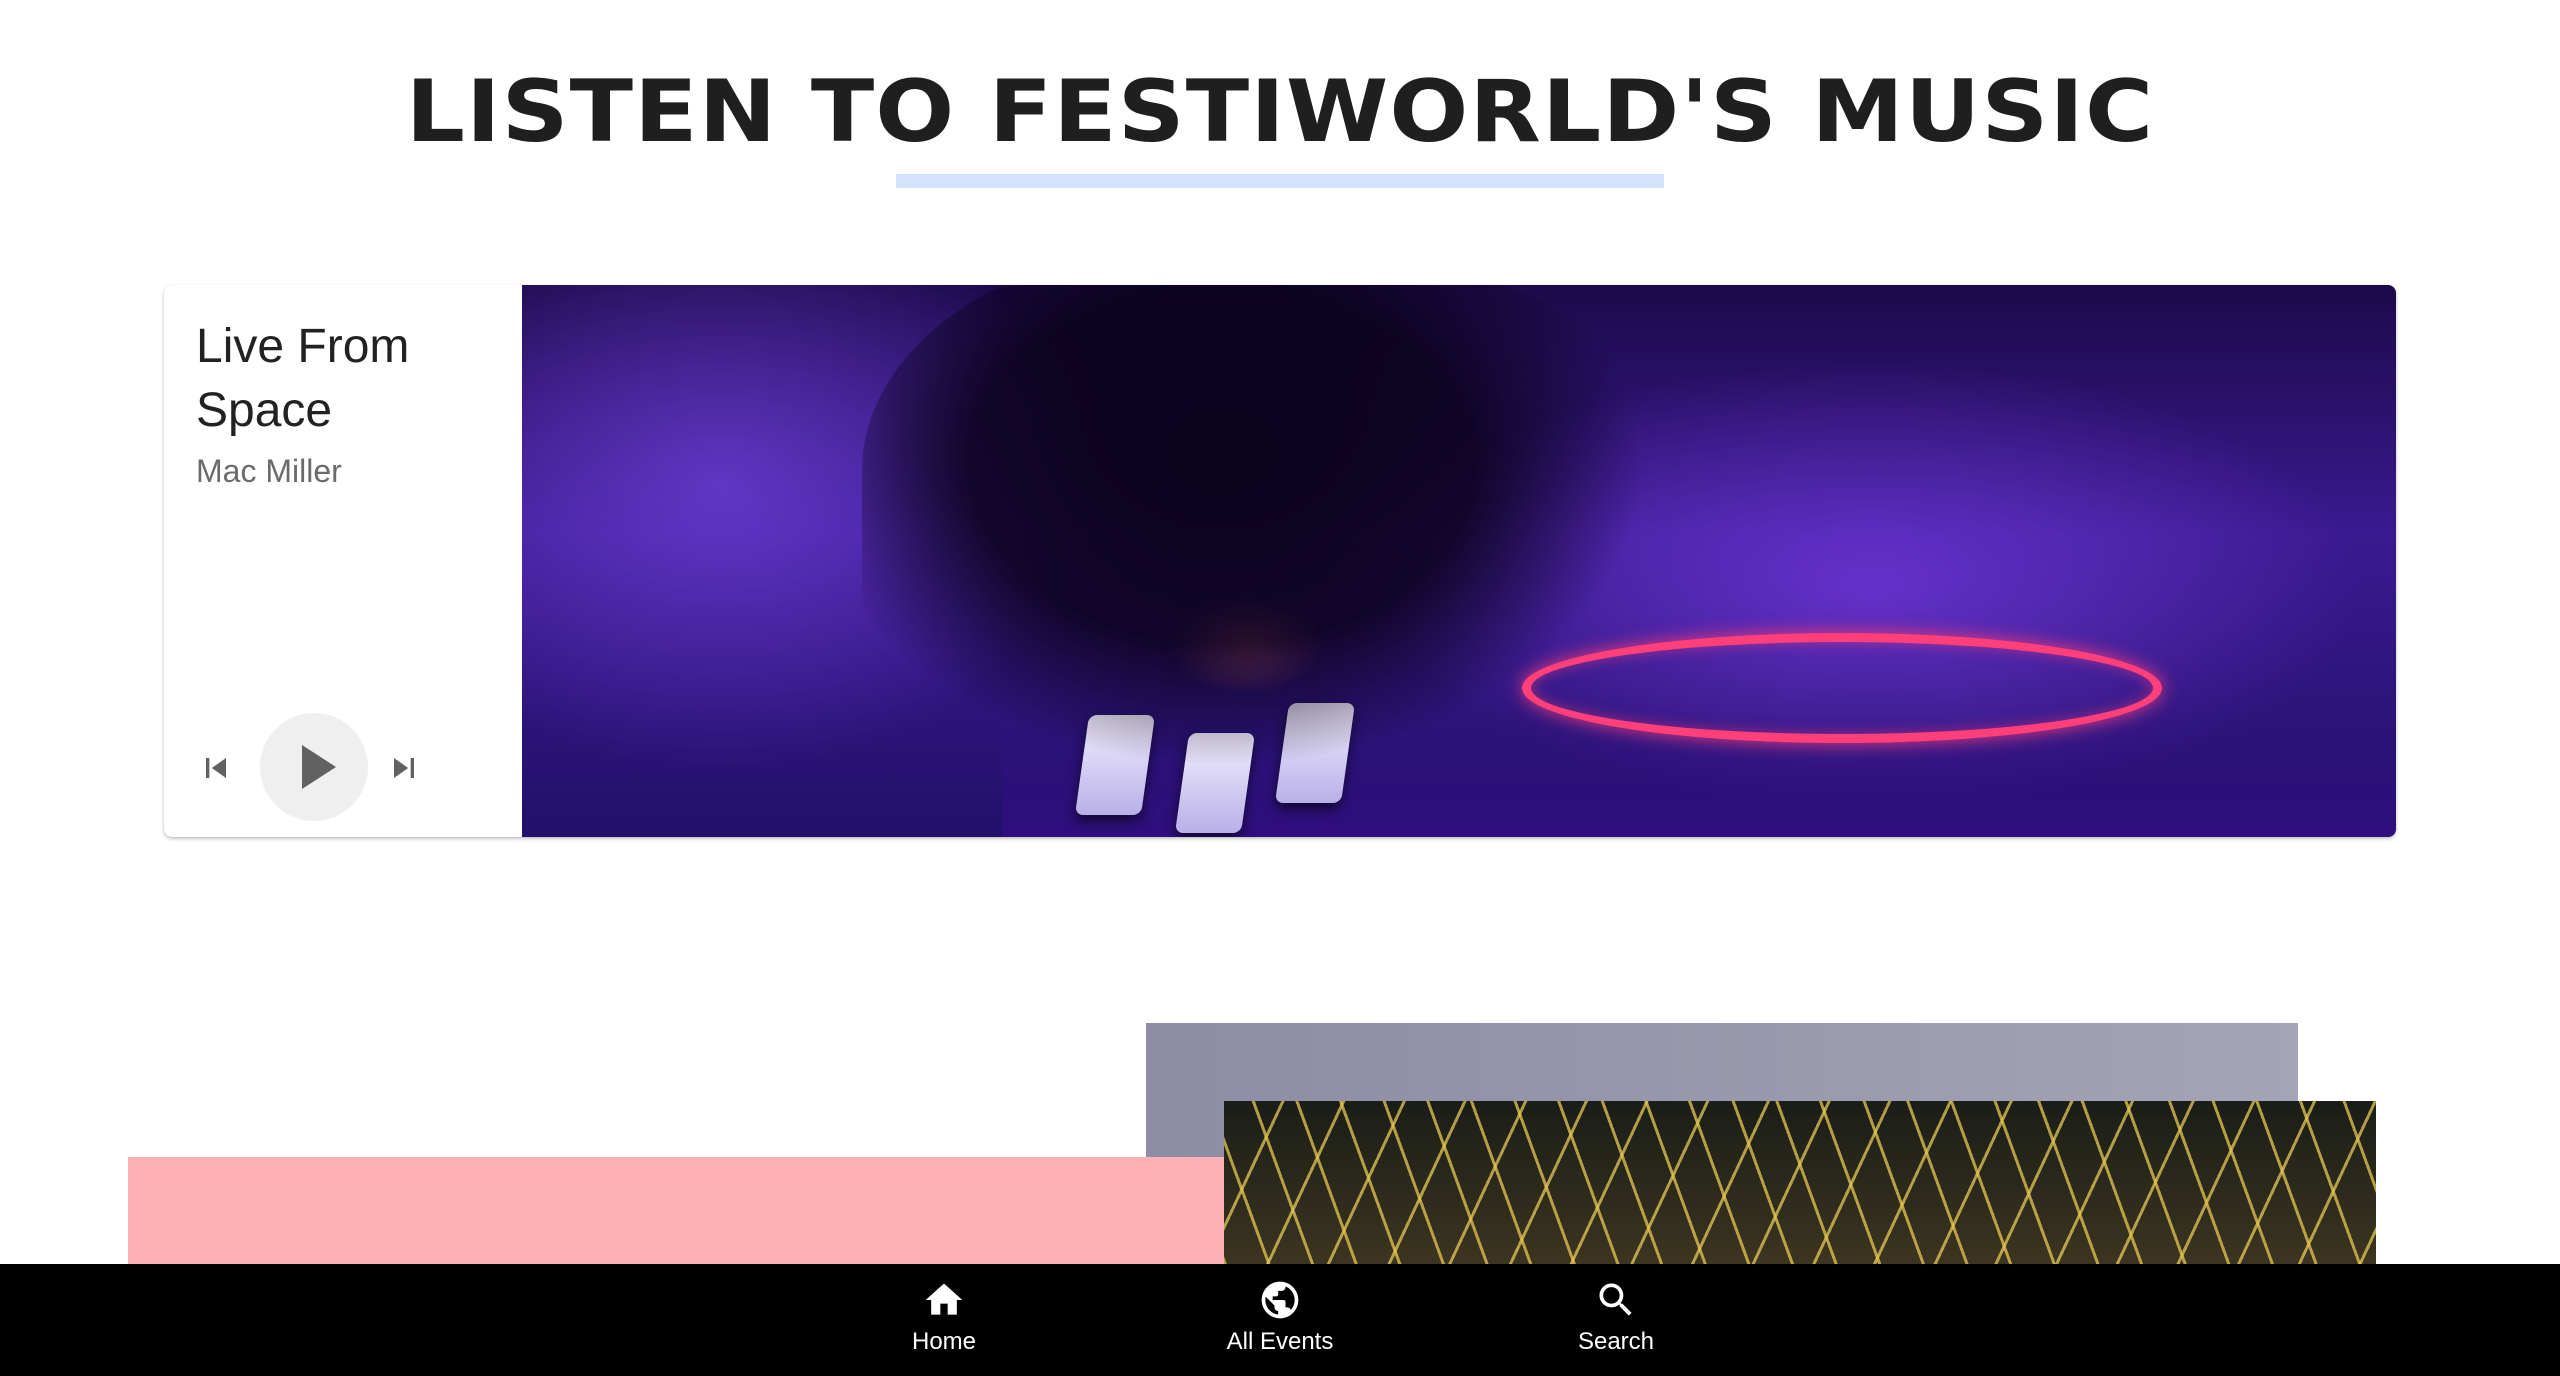  I want to click on nav-home-label: Home, so click(944, 1341).